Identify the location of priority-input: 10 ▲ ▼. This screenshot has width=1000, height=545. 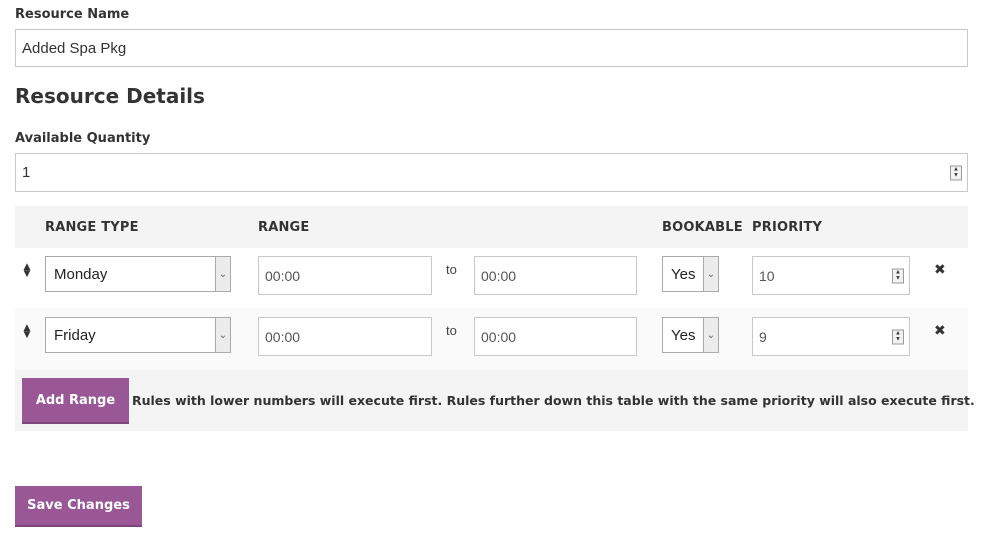
(831, 275).